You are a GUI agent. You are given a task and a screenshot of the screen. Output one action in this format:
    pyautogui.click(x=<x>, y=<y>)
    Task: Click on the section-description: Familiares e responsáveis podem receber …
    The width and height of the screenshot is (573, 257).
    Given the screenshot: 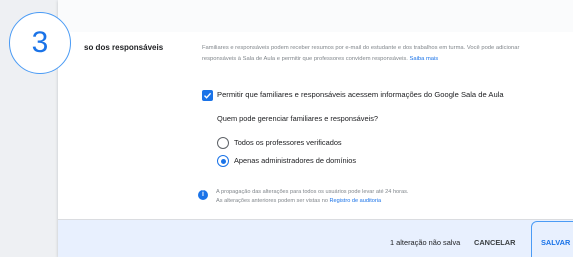 What is the action you would take?
    pyautogui.click(x=372, y=54)
    